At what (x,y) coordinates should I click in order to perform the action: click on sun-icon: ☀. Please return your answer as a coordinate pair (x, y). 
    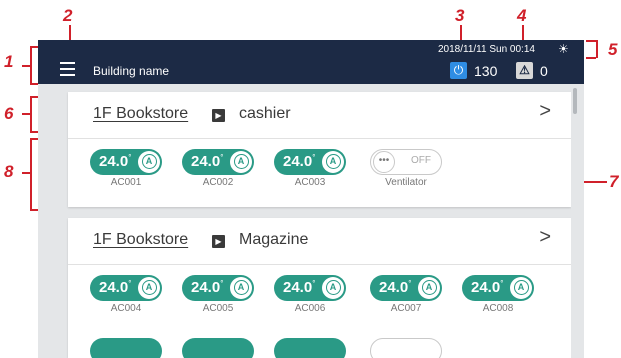
    Looking at the image, I should click on (563, 49).